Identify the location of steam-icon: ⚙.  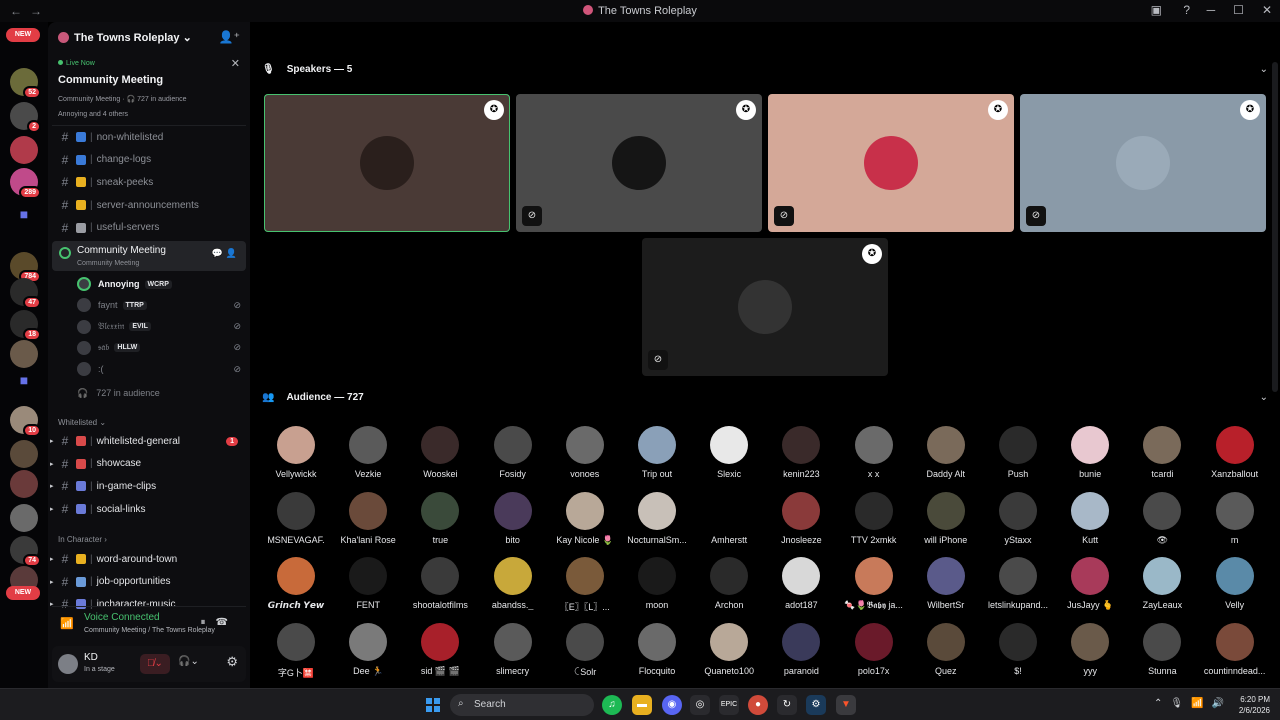
(816, 705).